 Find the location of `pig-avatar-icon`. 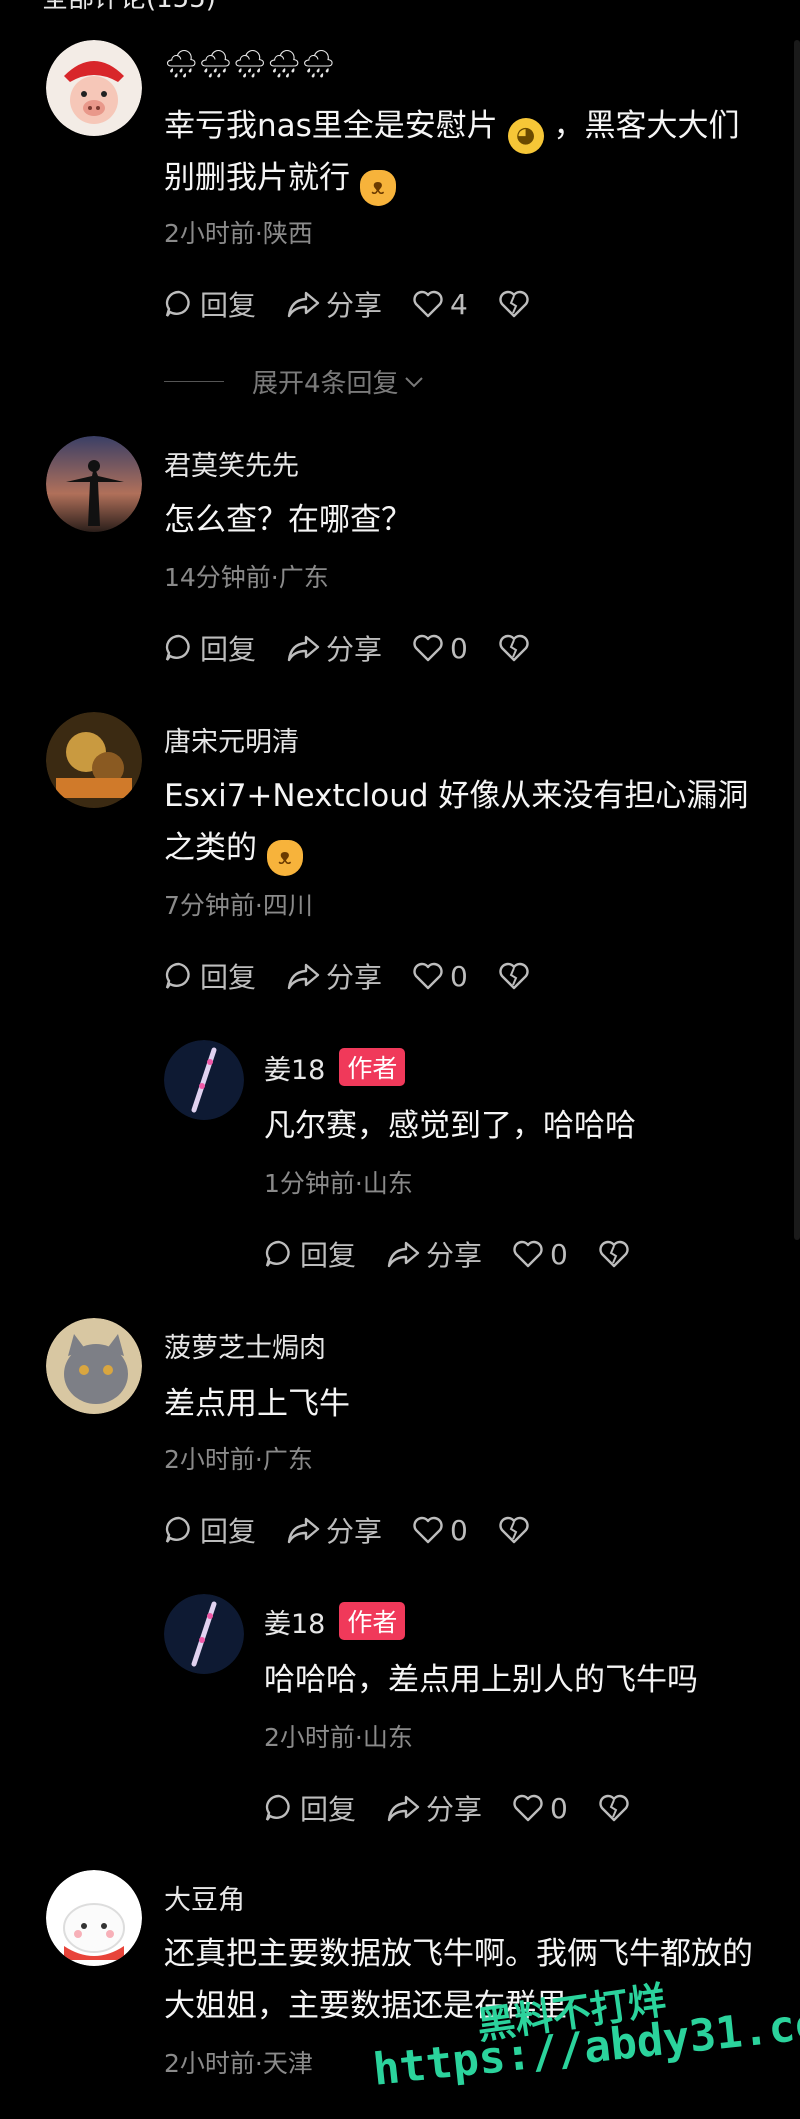

pig-avatar-icon is located at coordinates (94, 88).